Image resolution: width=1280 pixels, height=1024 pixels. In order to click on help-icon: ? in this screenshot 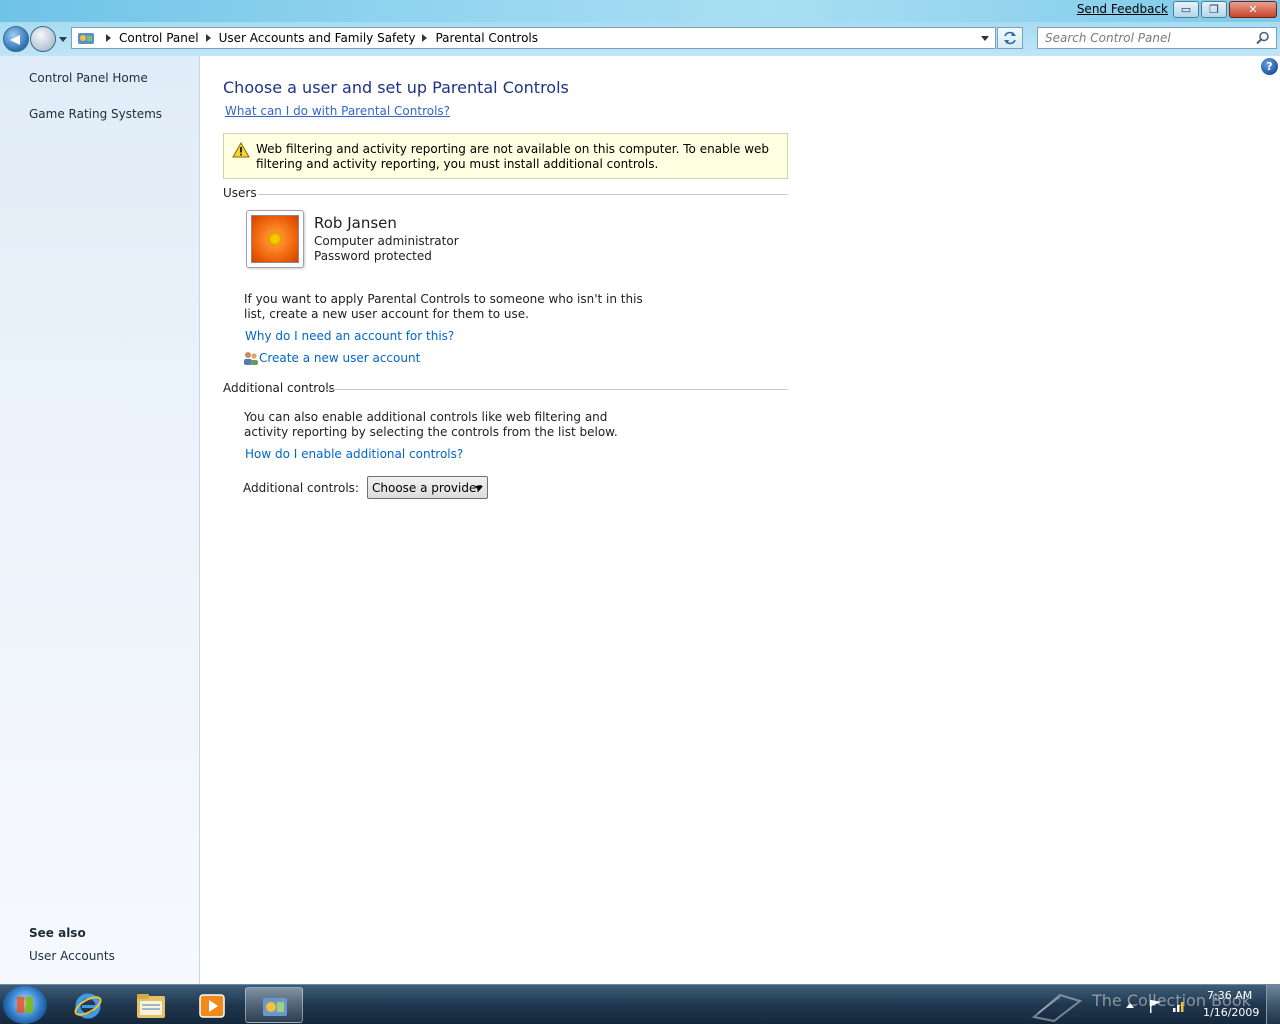, I will do `click(1269, 66)`.